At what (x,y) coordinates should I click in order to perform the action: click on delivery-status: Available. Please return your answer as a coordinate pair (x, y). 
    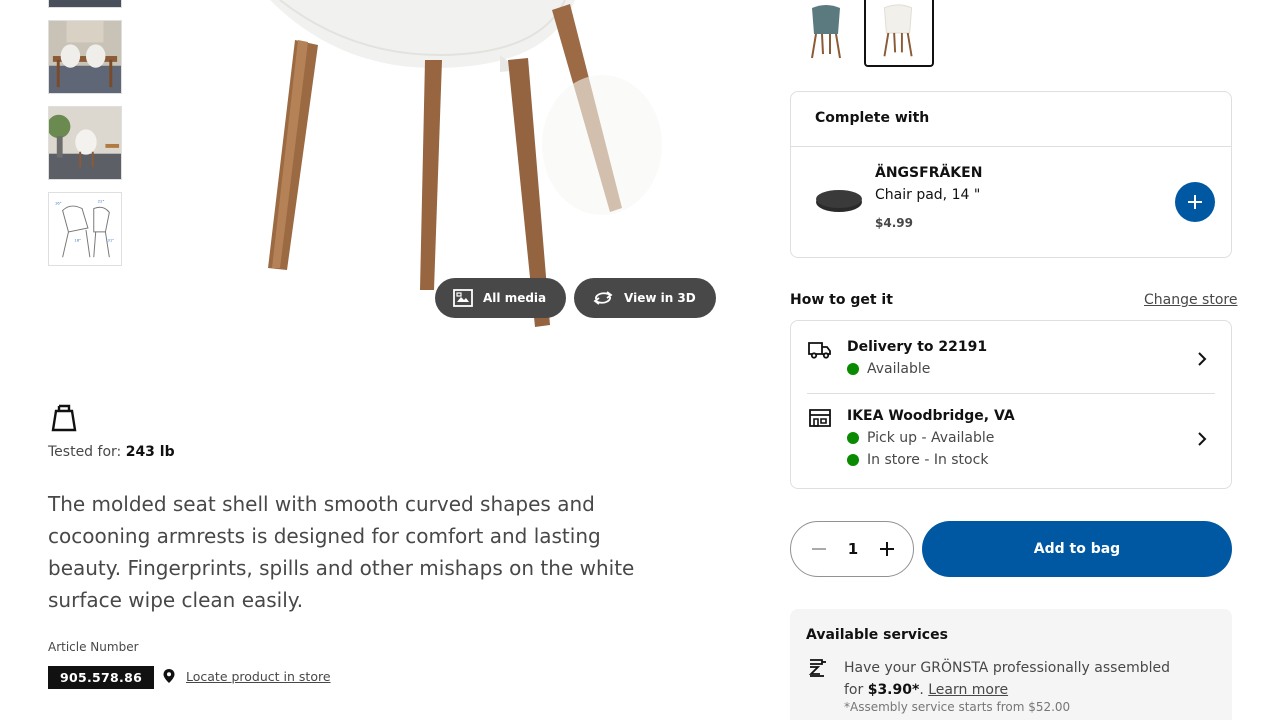
    Looking at the image, I should click on (888, 369).